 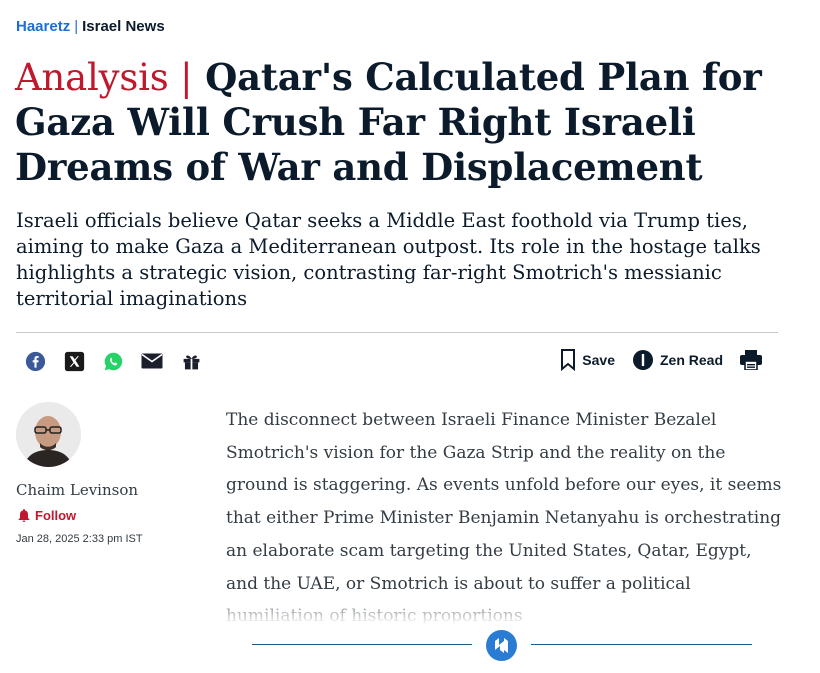 What do you see at coordinates (751, 360) in the screenshot?
I see `print-icon` at bounding box center [751, 360].